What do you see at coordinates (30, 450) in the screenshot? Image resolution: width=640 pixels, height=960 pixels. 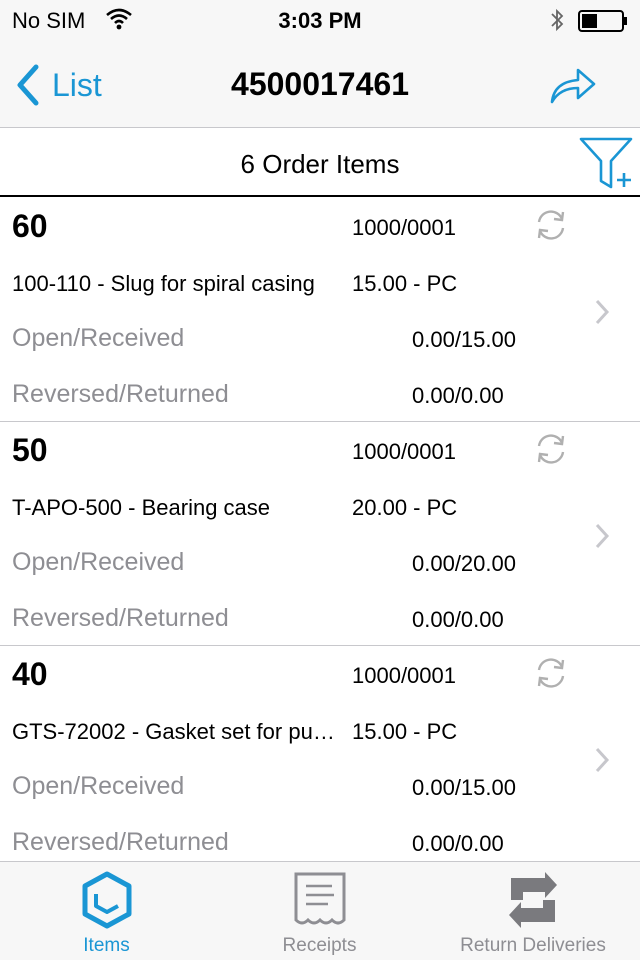 I see `item-number: 50` at bounding box center [30, 450].